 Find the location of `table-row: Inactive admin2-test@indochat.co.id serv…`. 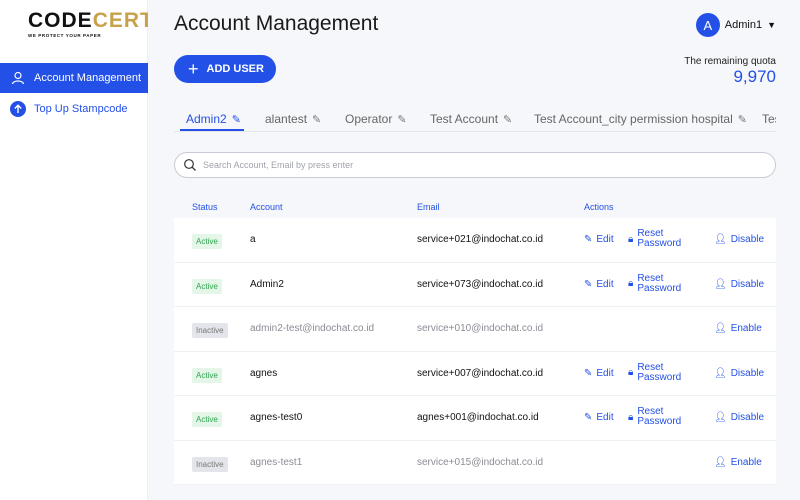

table-row: Inactive admin2-test@indochat.co.id serv… is located at coordinates (475, 329).